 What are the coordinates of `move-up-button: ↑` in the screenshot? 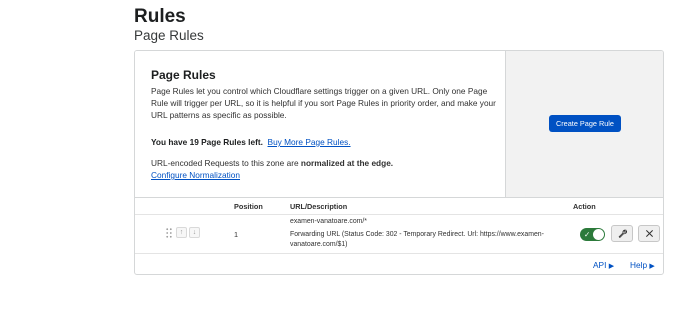 It's located at (181, 232).